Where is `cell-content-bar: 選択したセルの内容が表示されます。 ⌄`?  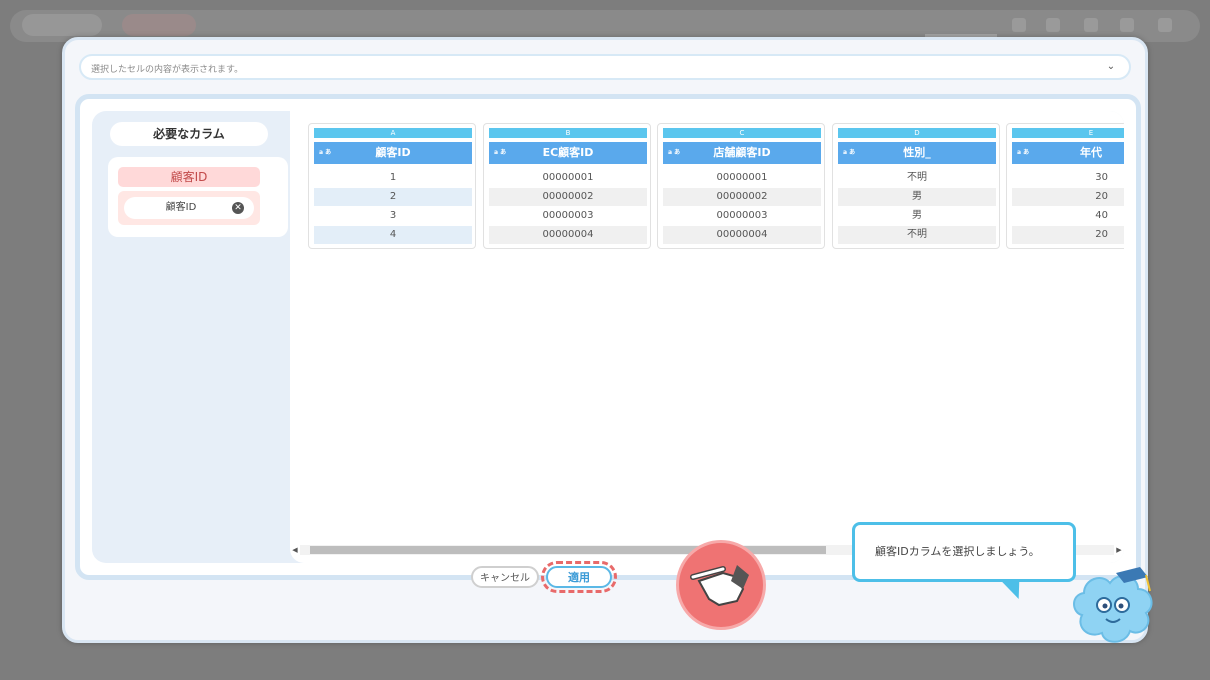
cell-content-bar: 選択したセルの内容が表示されます。 ⌄ is located at coordinates (605, 67).